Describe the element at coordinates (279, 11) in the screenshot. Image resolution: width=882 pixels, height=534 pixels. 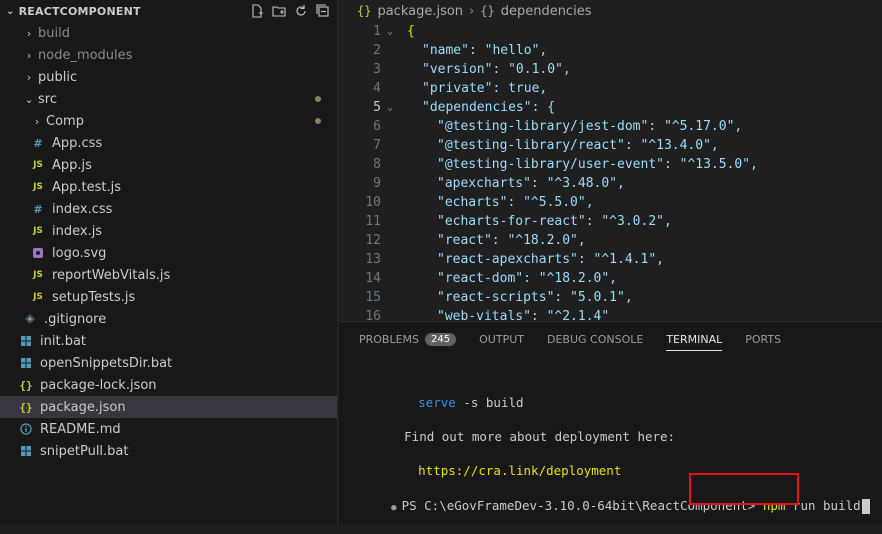
I see `new-folder-icon` at that location.